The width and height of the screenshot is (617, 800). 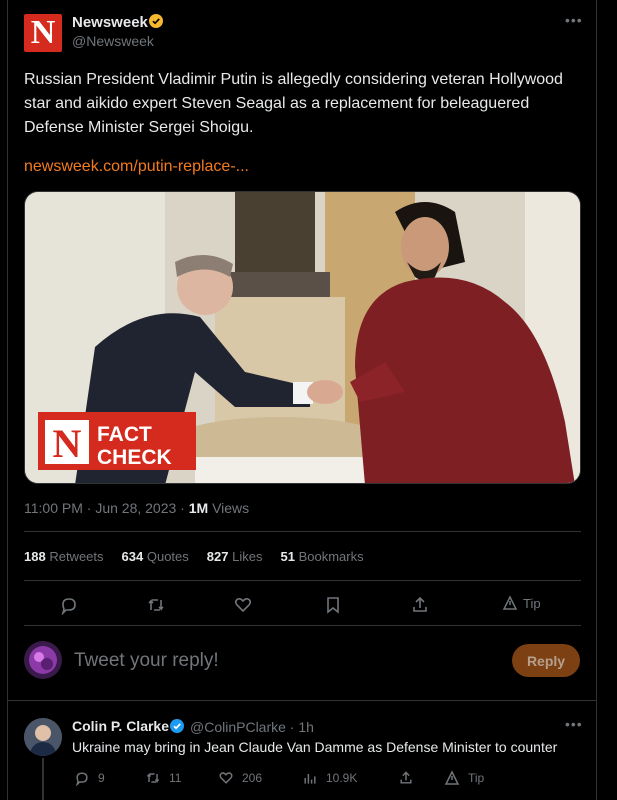 I want to click on retweets-count: 188, so click(x=35, y=556).